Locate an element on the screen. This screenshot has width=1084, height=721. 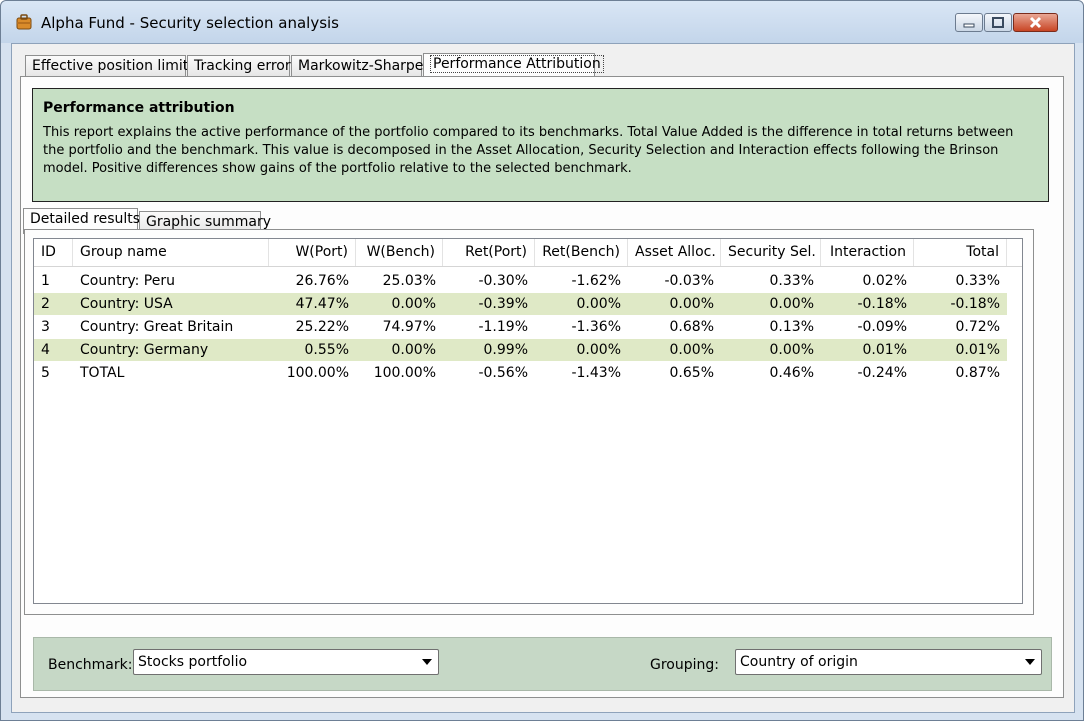
tab-label: Performance Attribution is located at coordinates (517, 64).